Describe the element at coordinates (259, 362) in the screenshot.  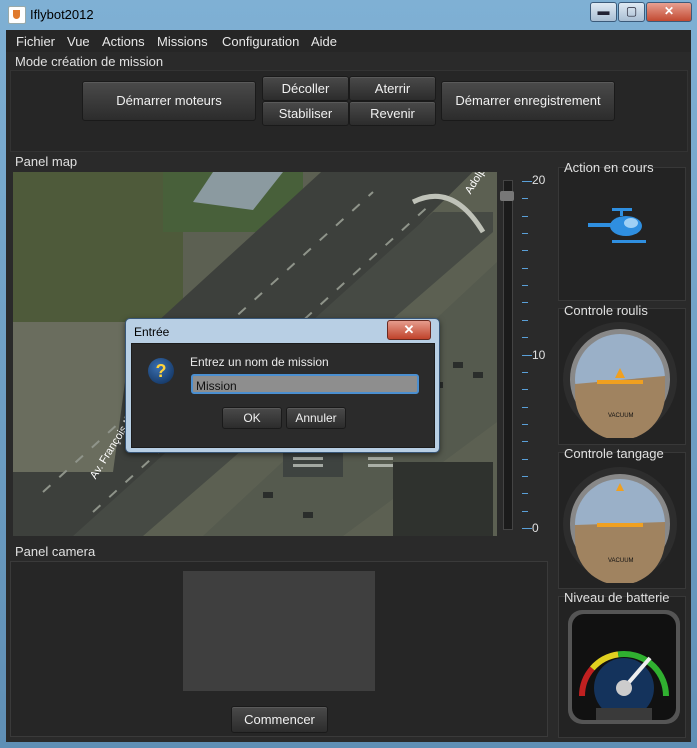
I see `dialog-prompt: Entrez un nom de mission` at that location.